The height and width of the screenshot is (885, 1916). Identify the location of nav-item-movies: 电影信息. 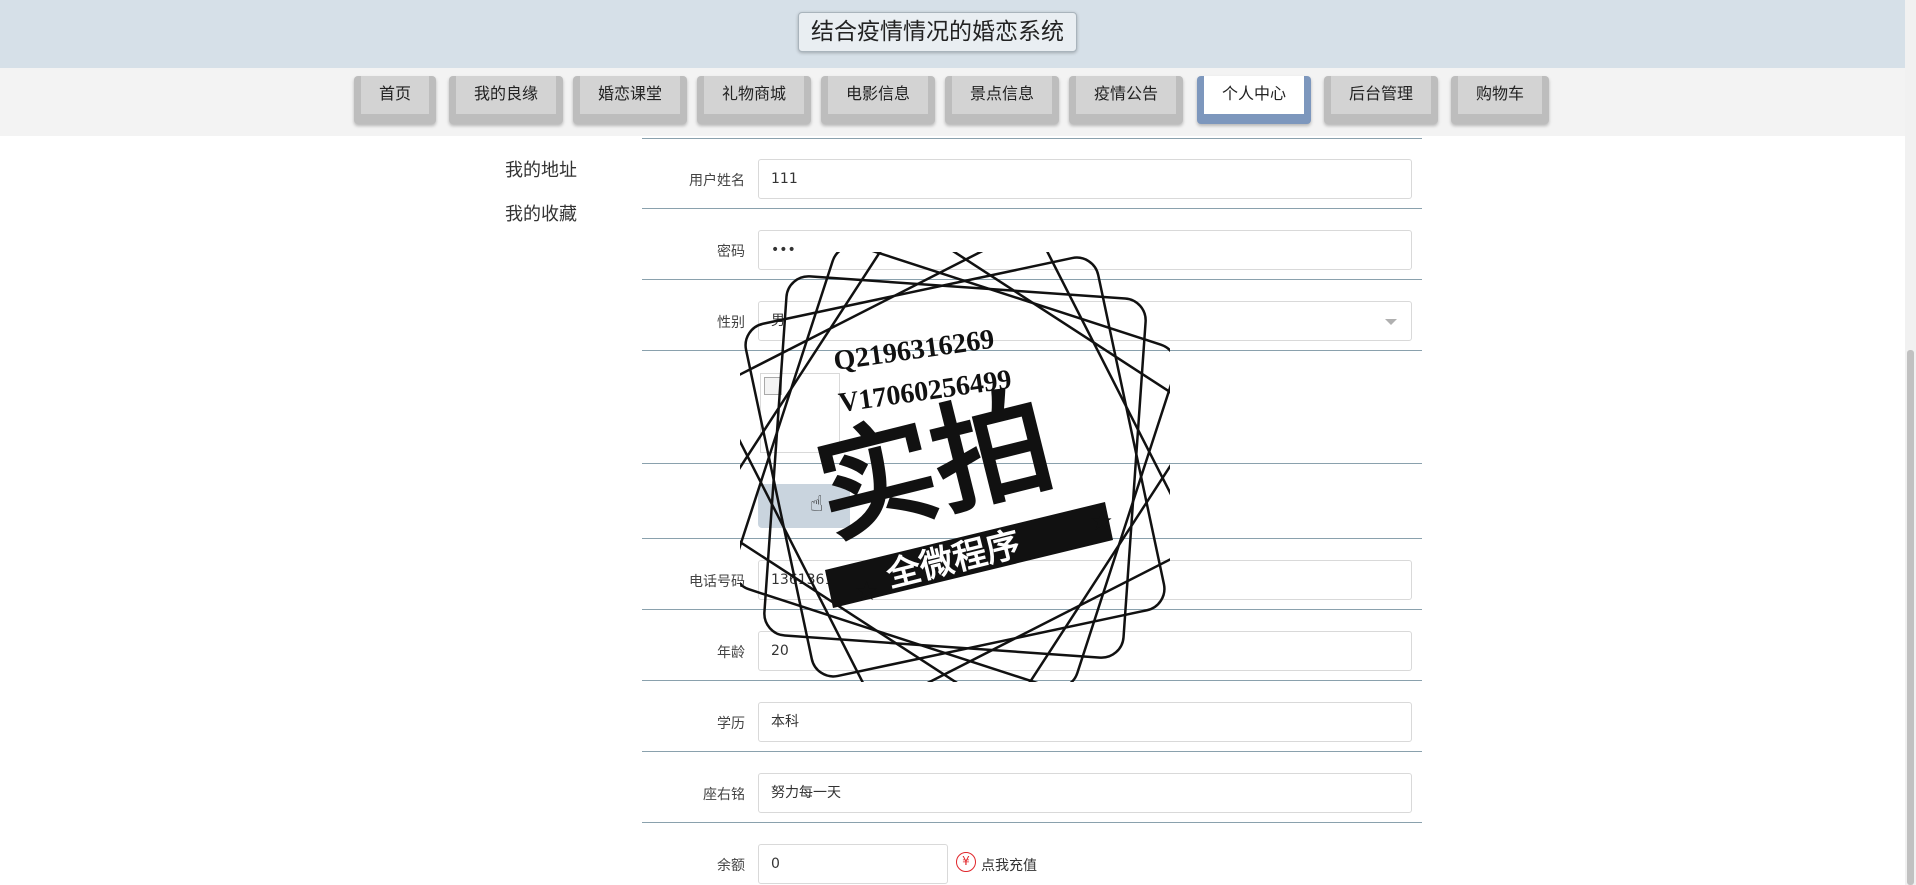
(878, 100).